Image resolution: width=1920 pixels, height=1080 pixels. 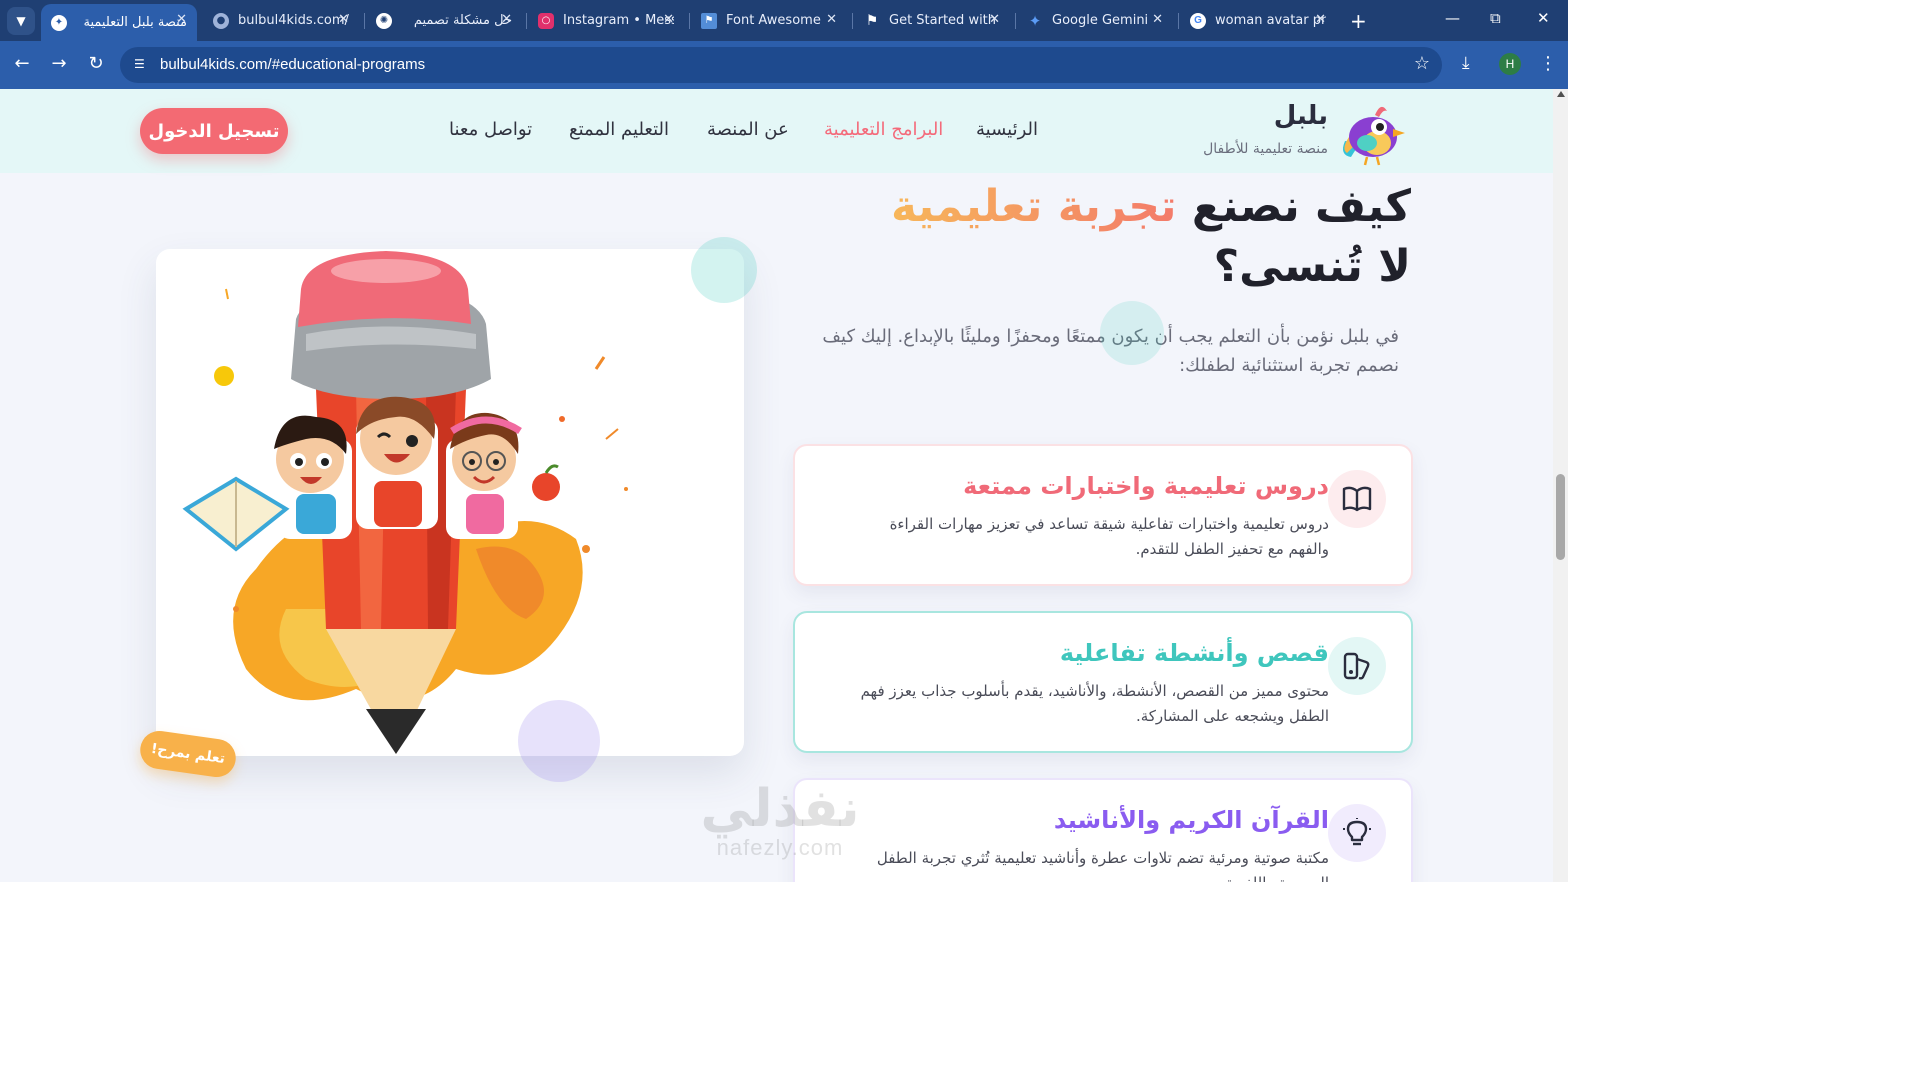 I want to click on browser-tab: ✦ منصة بلبل التعليمية ✕, so click(x=119, y=22).